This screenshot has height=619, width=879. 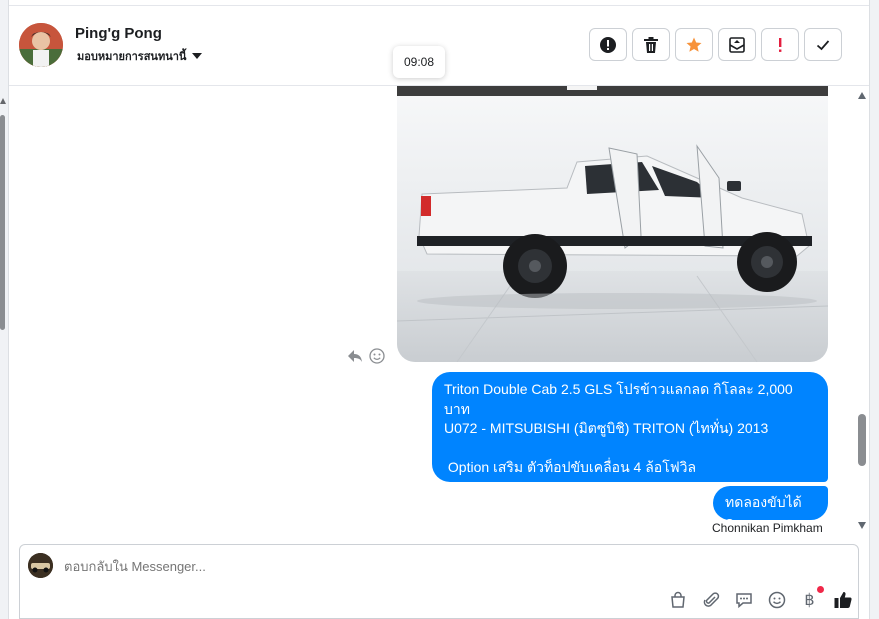 I want to click on left-scrollbar-thumb, so click(x=2, y=222).